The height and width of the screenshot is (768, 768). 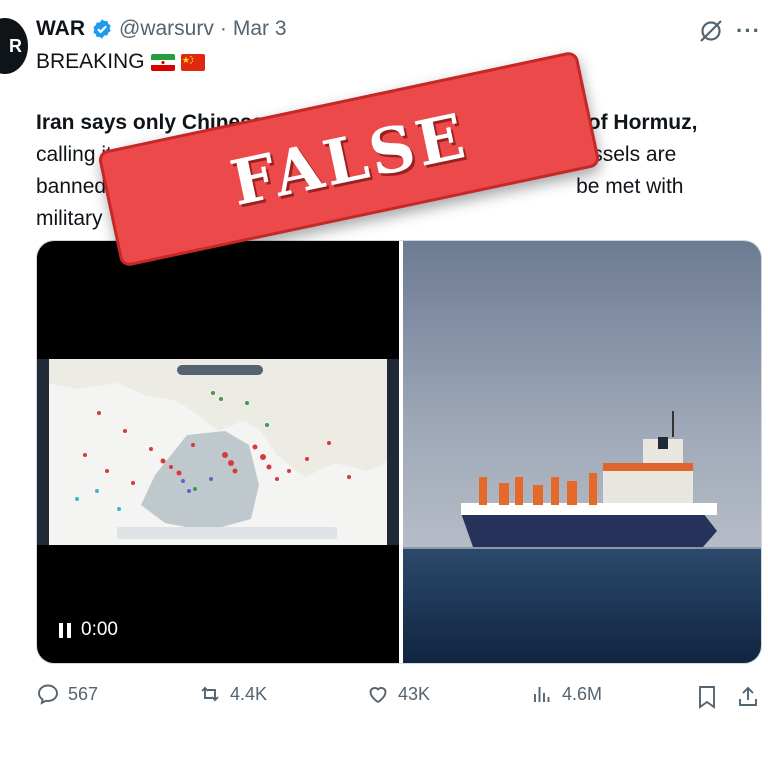 I want to click on action-bar: 567 4.4K 43K 4.6M, so click(x=399, y=698).